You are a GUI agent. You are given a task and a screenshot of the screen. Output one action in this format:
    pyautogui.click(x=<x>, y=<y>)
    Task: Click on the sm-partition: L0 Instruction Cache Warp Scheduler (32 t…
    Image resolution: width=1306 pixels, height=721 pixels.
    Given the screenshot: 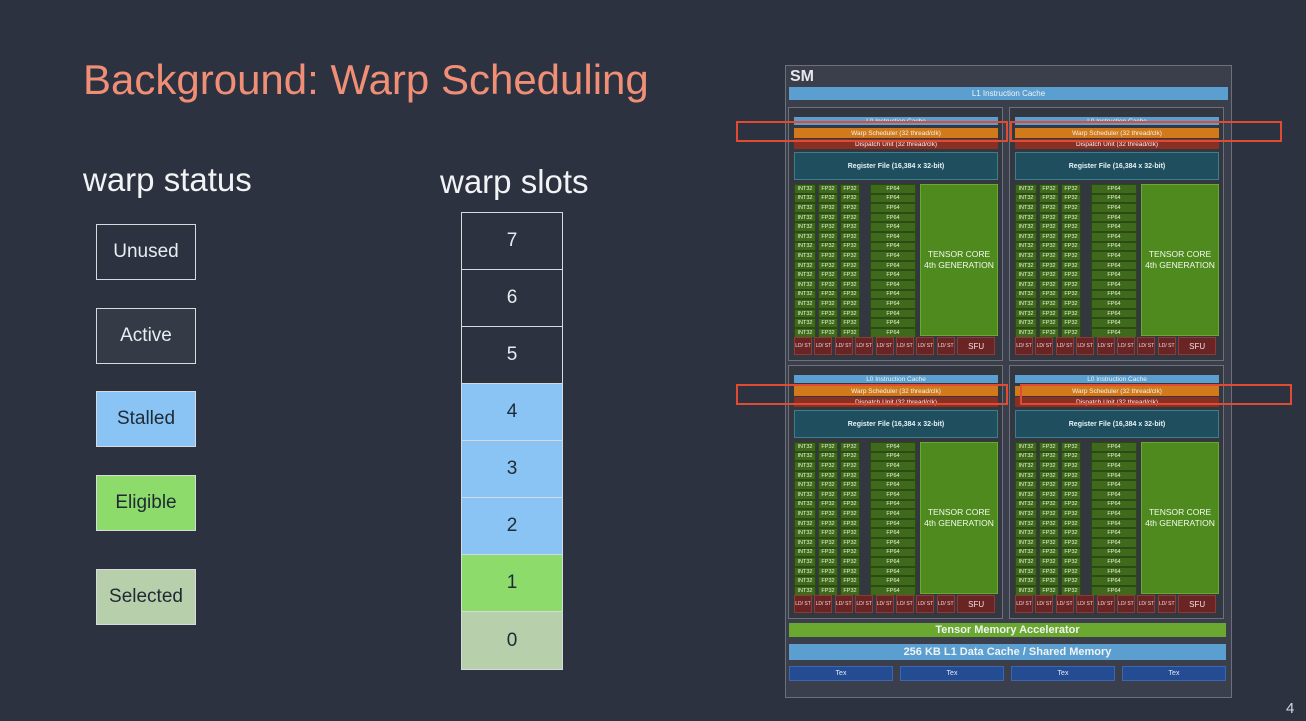 What is the action you would take?
    pyautogui.click(x=1116, y=234)
    